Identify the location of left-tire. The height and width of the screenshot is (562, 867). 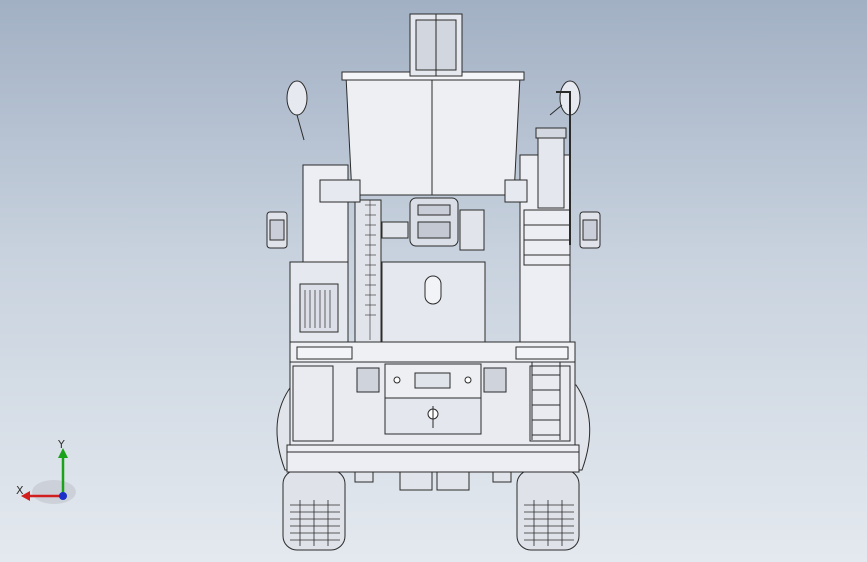
(314, 510).